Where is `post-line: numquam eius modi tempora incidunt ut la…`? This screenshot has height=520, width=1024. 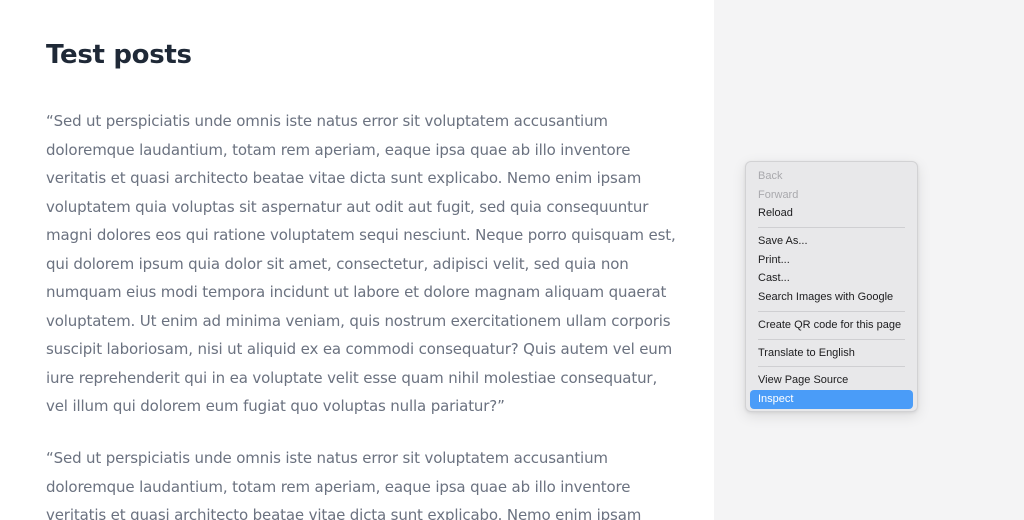 post-line: numquam eius modi tempora incidunt ut la… is located at coordinates (356, 292).